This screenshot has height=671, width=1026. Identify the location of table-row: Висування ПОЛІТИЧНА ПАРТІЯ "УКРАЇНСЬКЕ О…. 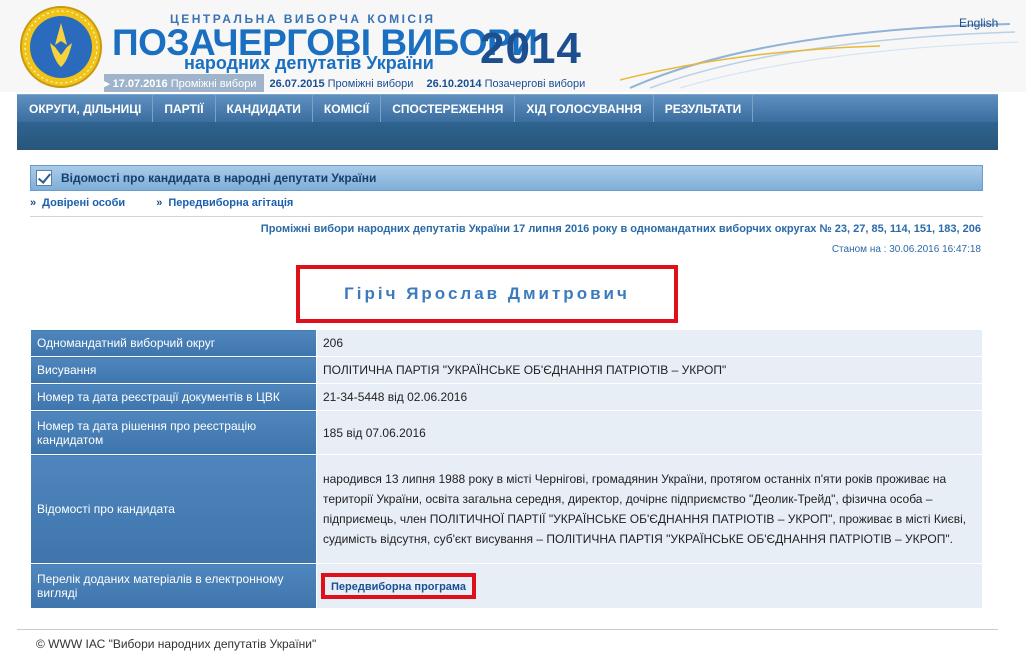
(506, 370).